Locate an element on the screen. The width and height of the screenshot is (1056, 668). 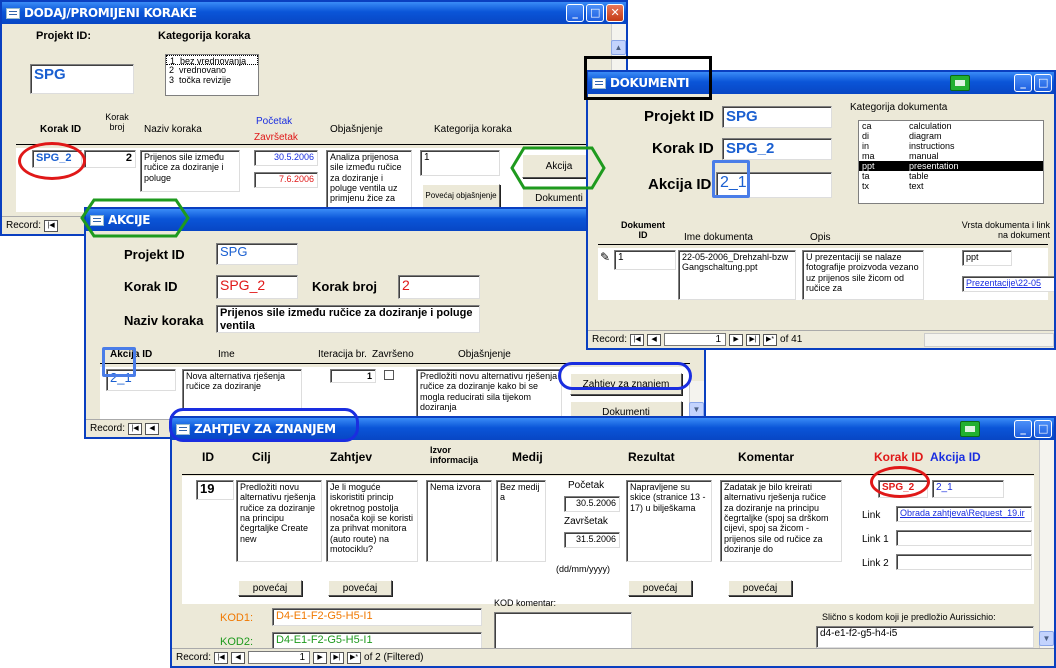
kategorija-field: 1 is located at coordinates (460, 163).